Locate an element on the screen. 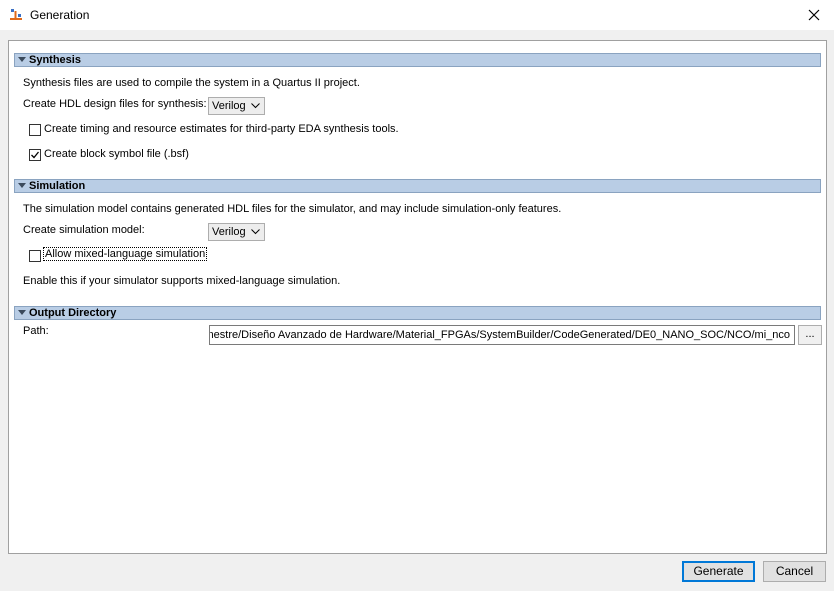 Image resolution: width=834 pixels, height=591 pixels. close-button is located at coordinates (814, 15).